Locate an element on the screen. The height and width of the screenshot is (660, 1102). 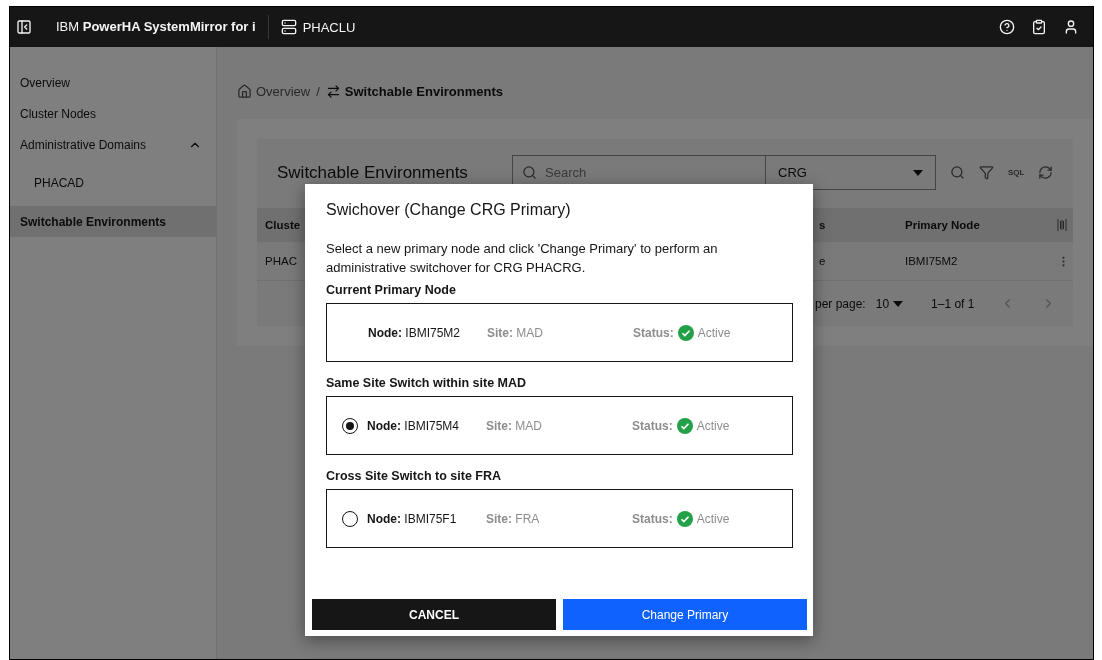
server-icon is located at coordinates (288, 27).